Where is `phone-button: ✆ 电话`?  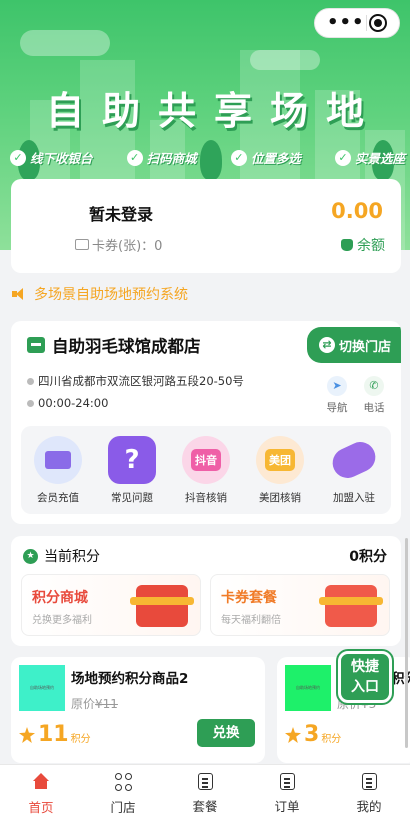
phone-button: ✆ 电话 is located at coordinates (374, 395).